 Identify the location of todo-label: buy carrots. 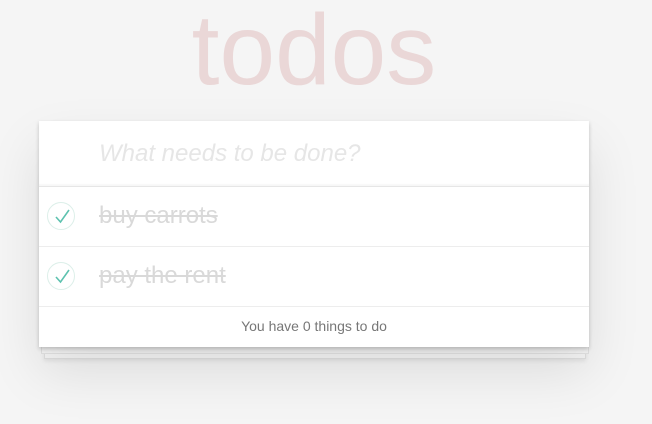
(158, 216).